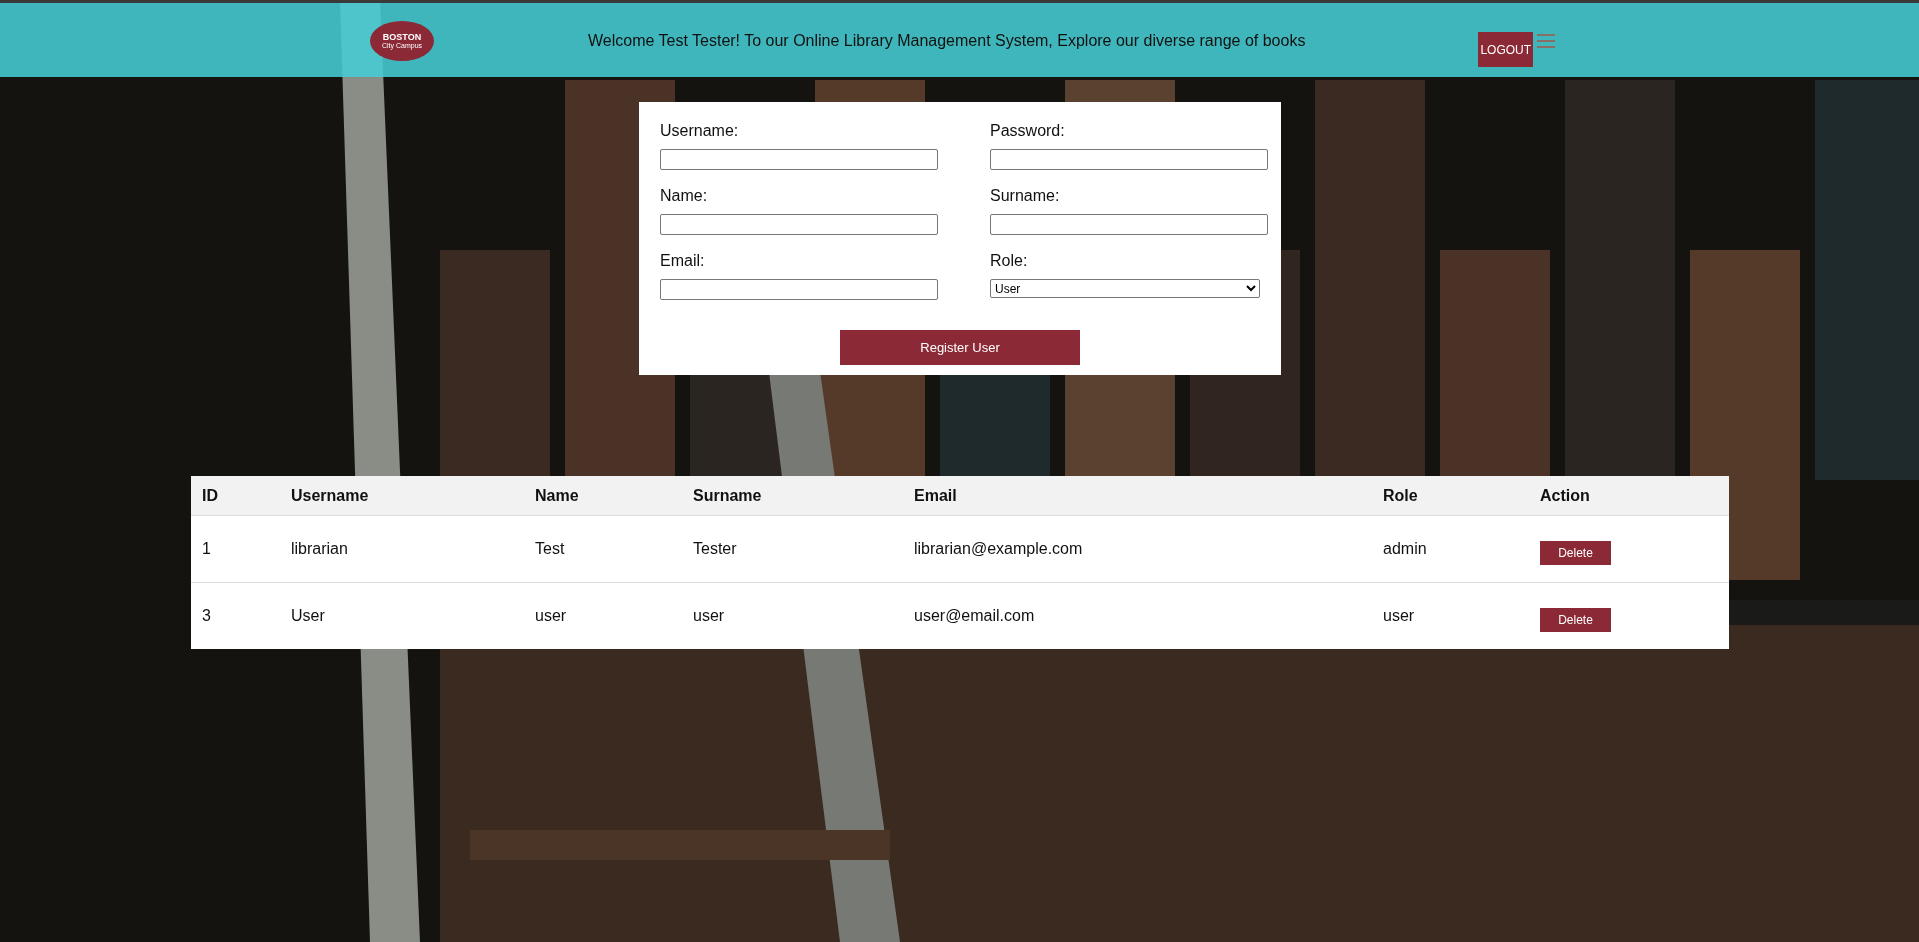  Describe the element at coordinates (402, 496) in the screenshot. I see `column-header: Username` at that location.